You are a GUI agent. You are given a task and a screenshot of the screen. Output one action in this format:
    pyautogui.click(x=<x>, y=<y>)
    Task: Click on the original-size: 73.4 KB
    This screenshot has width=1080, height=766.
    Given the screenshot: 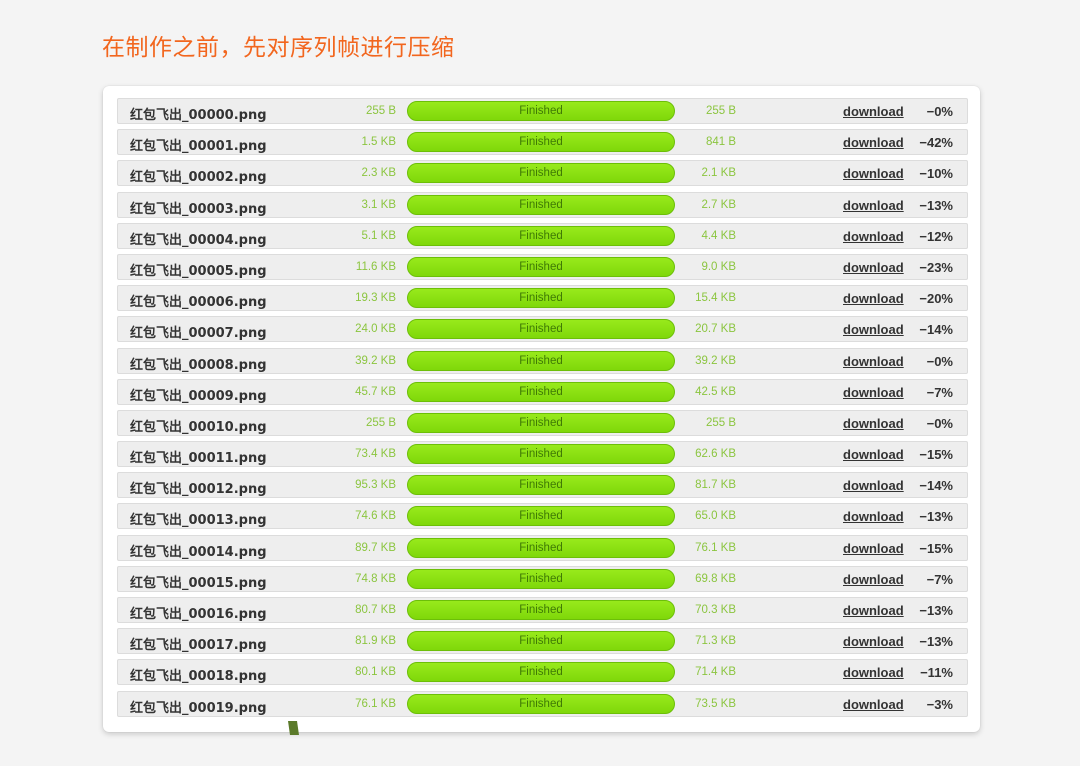 What is the action you would take?
    pyautogui.click(x=375, y=454)
    